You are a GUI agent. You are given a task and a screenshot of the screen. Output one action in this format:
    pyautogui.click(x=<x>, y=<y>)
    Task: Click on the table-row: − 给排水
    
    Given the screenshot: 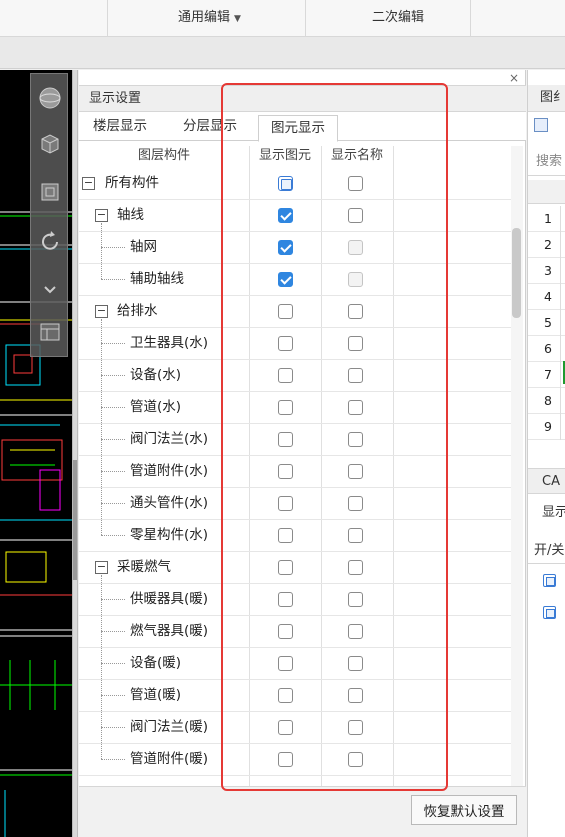 What is the action you would take?
    pyautogui.click(x=295, y=312)
    